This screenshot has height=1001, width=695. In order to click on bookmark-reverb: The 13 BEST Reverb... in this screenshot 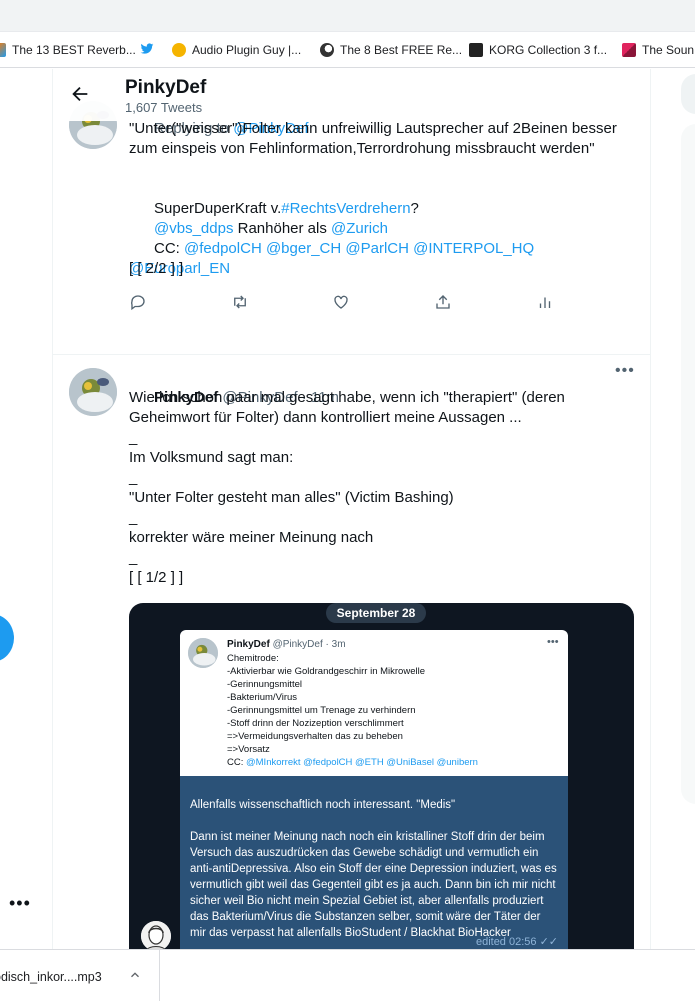, I will do `click(68, 50)`.